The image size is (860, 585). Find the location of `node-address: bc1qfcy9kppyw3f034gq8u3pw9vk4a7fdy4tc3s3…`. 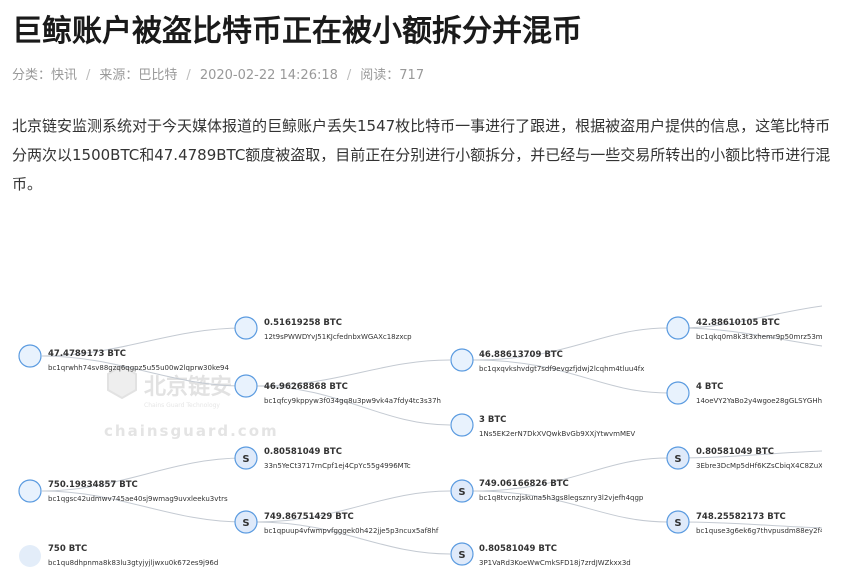

node-address: bc1qfcy9kppyw3f034gq8u3pw9vk4a7fdy4tc3s3… is located at coordinates (352, 401).